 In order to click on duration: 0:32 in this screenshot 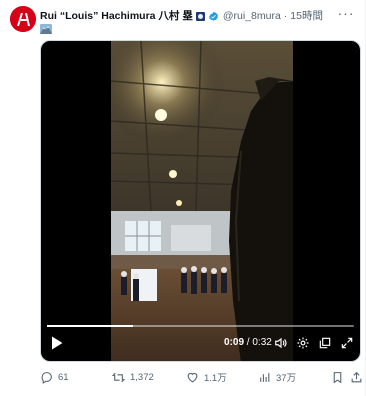, I will do `click(262, 342)`.